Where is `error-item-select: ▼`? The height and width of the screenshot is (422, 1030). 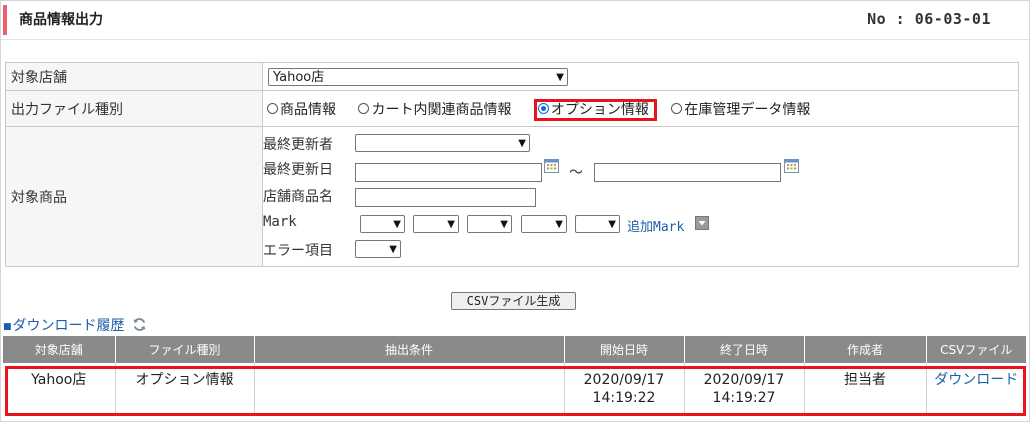 error-item-select: ▼ is located at coordinates (378, 249).